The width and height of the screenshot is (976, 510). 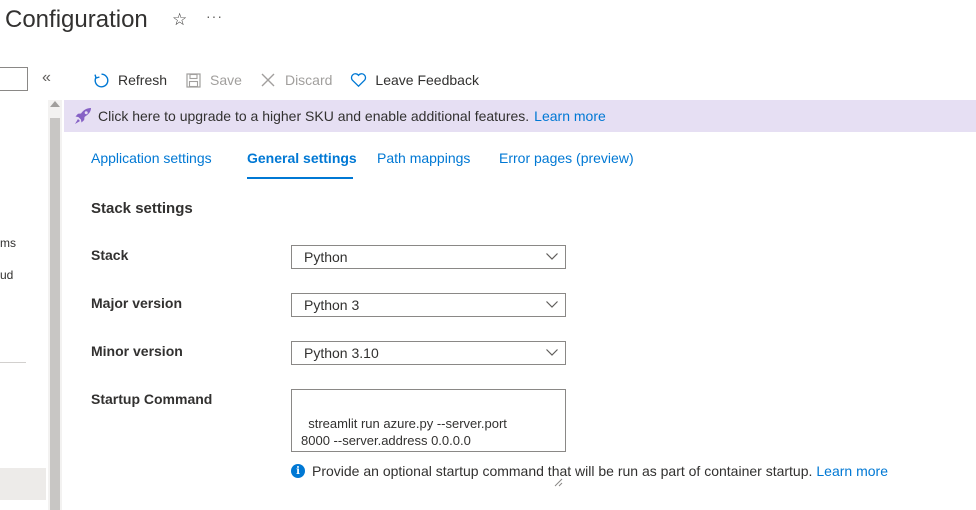 What do you see at coordinates (193, 80) in the screenshot?
I see `save-icon` at bounding box center [193, 80].